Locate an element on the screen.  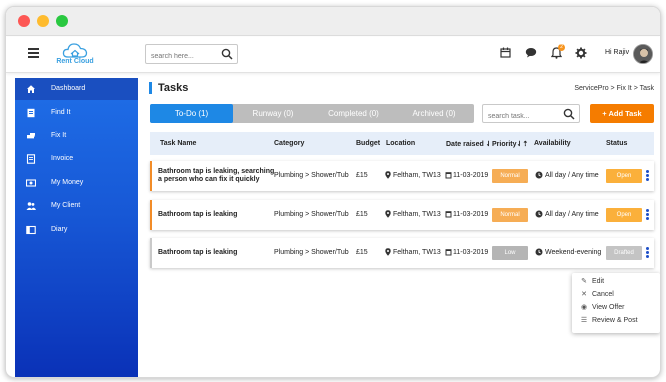
user-greeting: Hi Rajiv is located at coordinates (617, 52).